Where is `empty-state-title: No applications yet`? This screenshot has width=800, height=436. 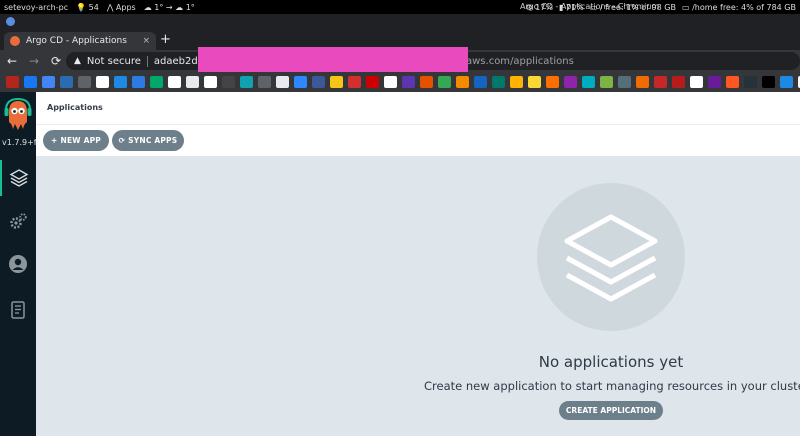
empty-state-title: No applications yet is located at coordinates (611, 362).